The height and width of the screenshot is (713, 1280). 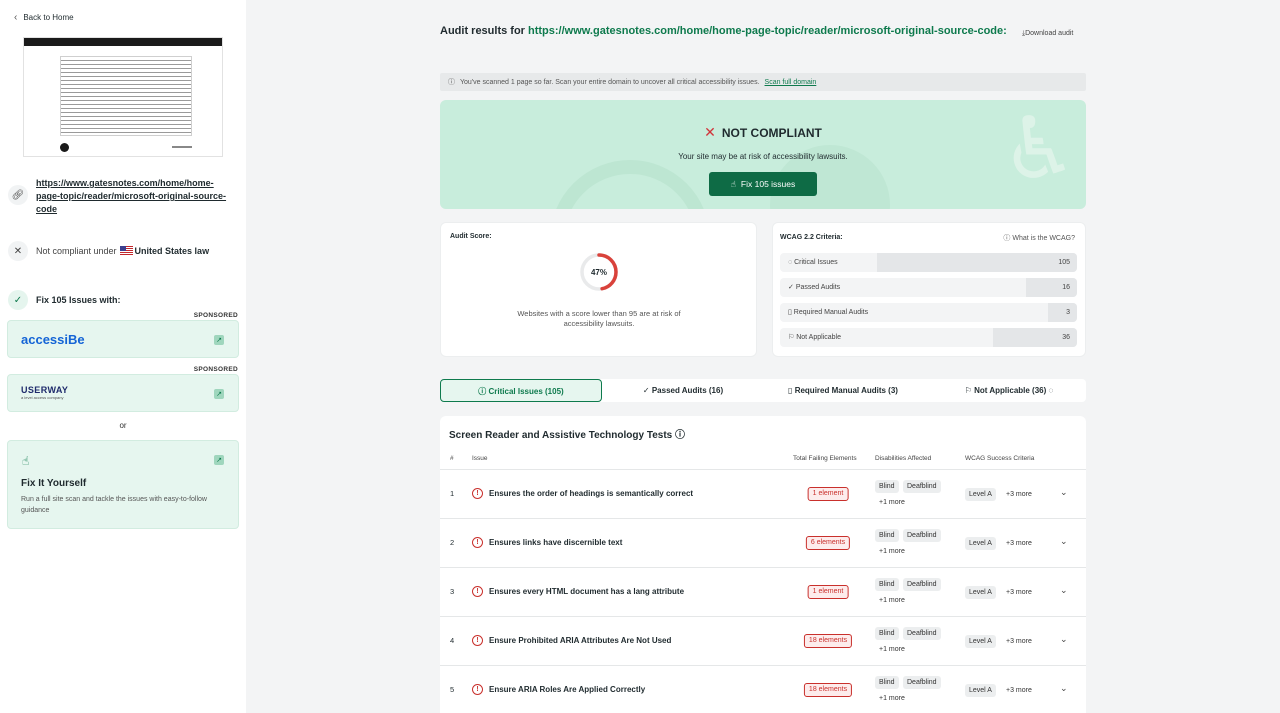 What do you see at coordinates (831, 312) in the screenshot?
I see `wcag-row-label: Required Manual Audits` at bounding box center [831, 312].